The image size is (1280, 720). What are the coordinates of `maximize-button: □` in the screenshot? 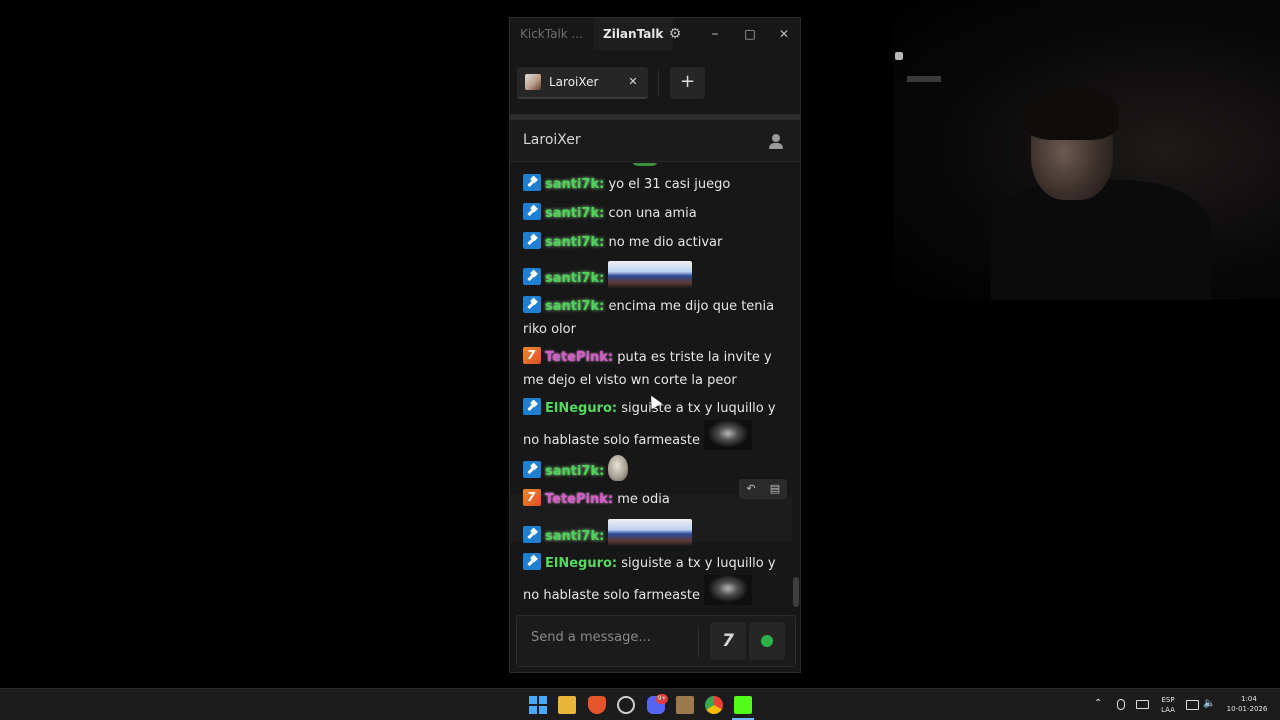 It's located at (750, 34).